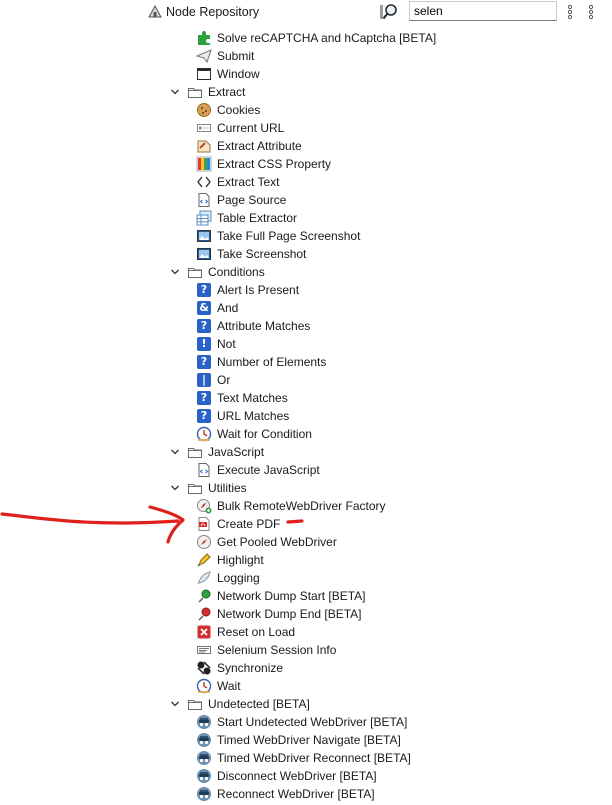  Describe the element at coordinates (228, 308) in the screenshot. I see `tree-item-label: And` at that location.